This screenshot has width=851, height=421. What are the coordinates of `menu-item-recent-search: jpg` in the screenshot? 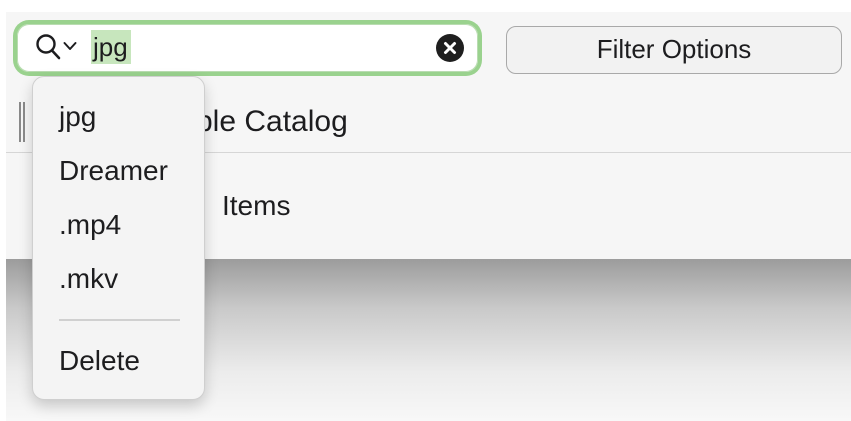 It's located at (77, 117).